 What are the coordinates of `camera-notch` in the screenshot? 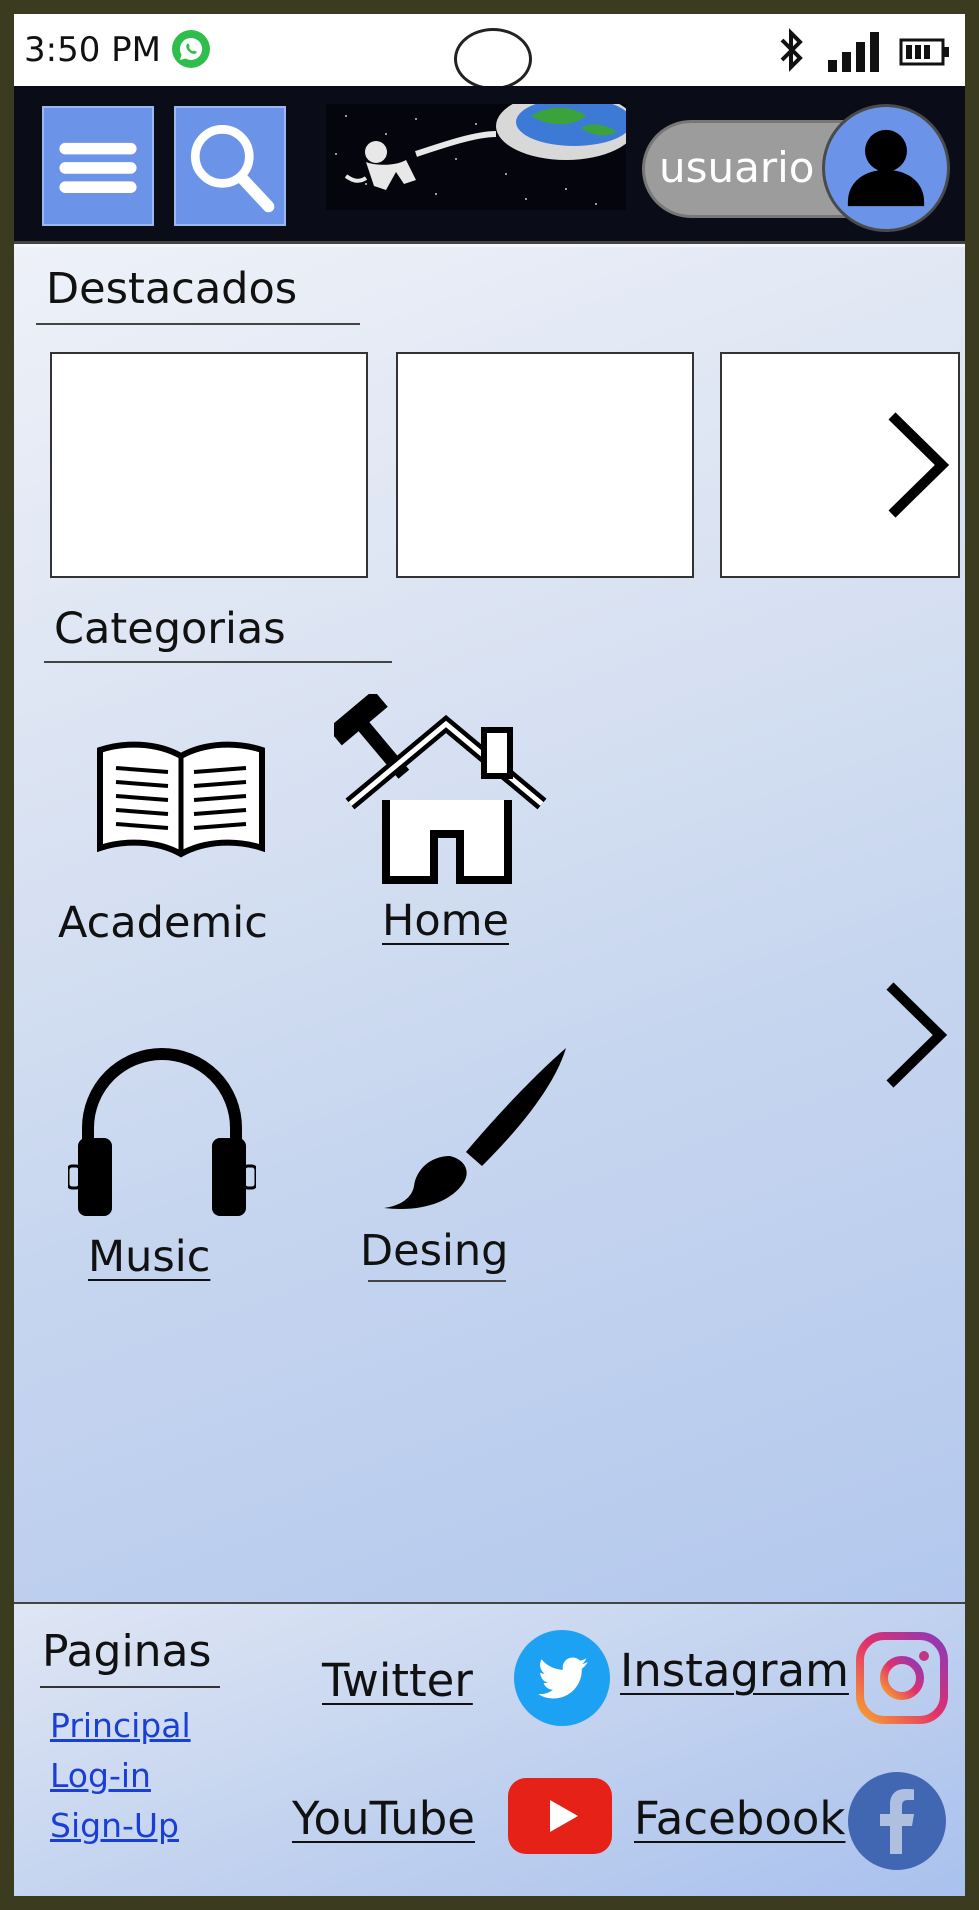 It's located at (493, 59).